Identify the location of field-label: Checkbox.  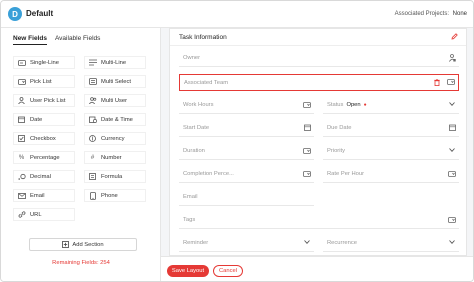
(43, 138).